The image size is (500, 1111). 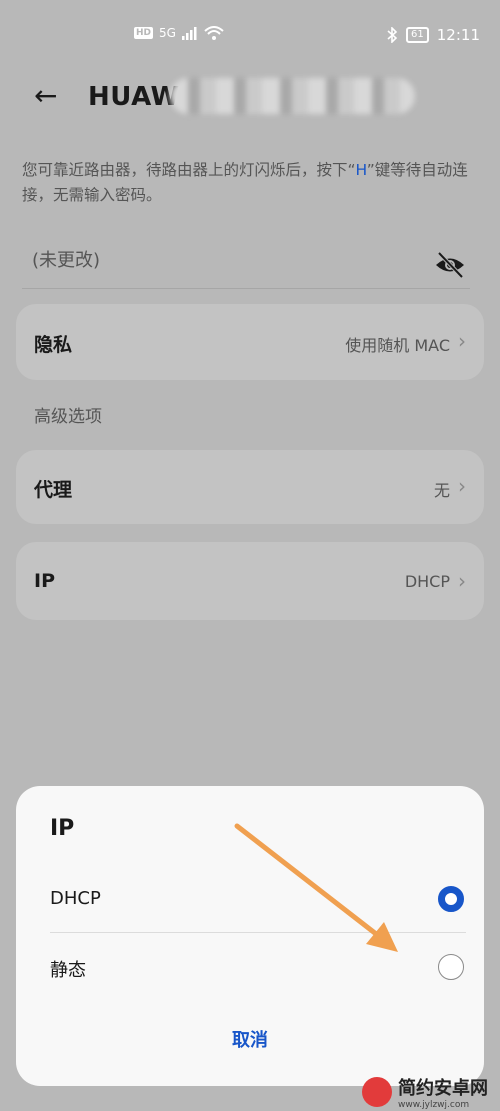 I want to click on status-right-icons: 61 12:11, so click(x=433, y=35).